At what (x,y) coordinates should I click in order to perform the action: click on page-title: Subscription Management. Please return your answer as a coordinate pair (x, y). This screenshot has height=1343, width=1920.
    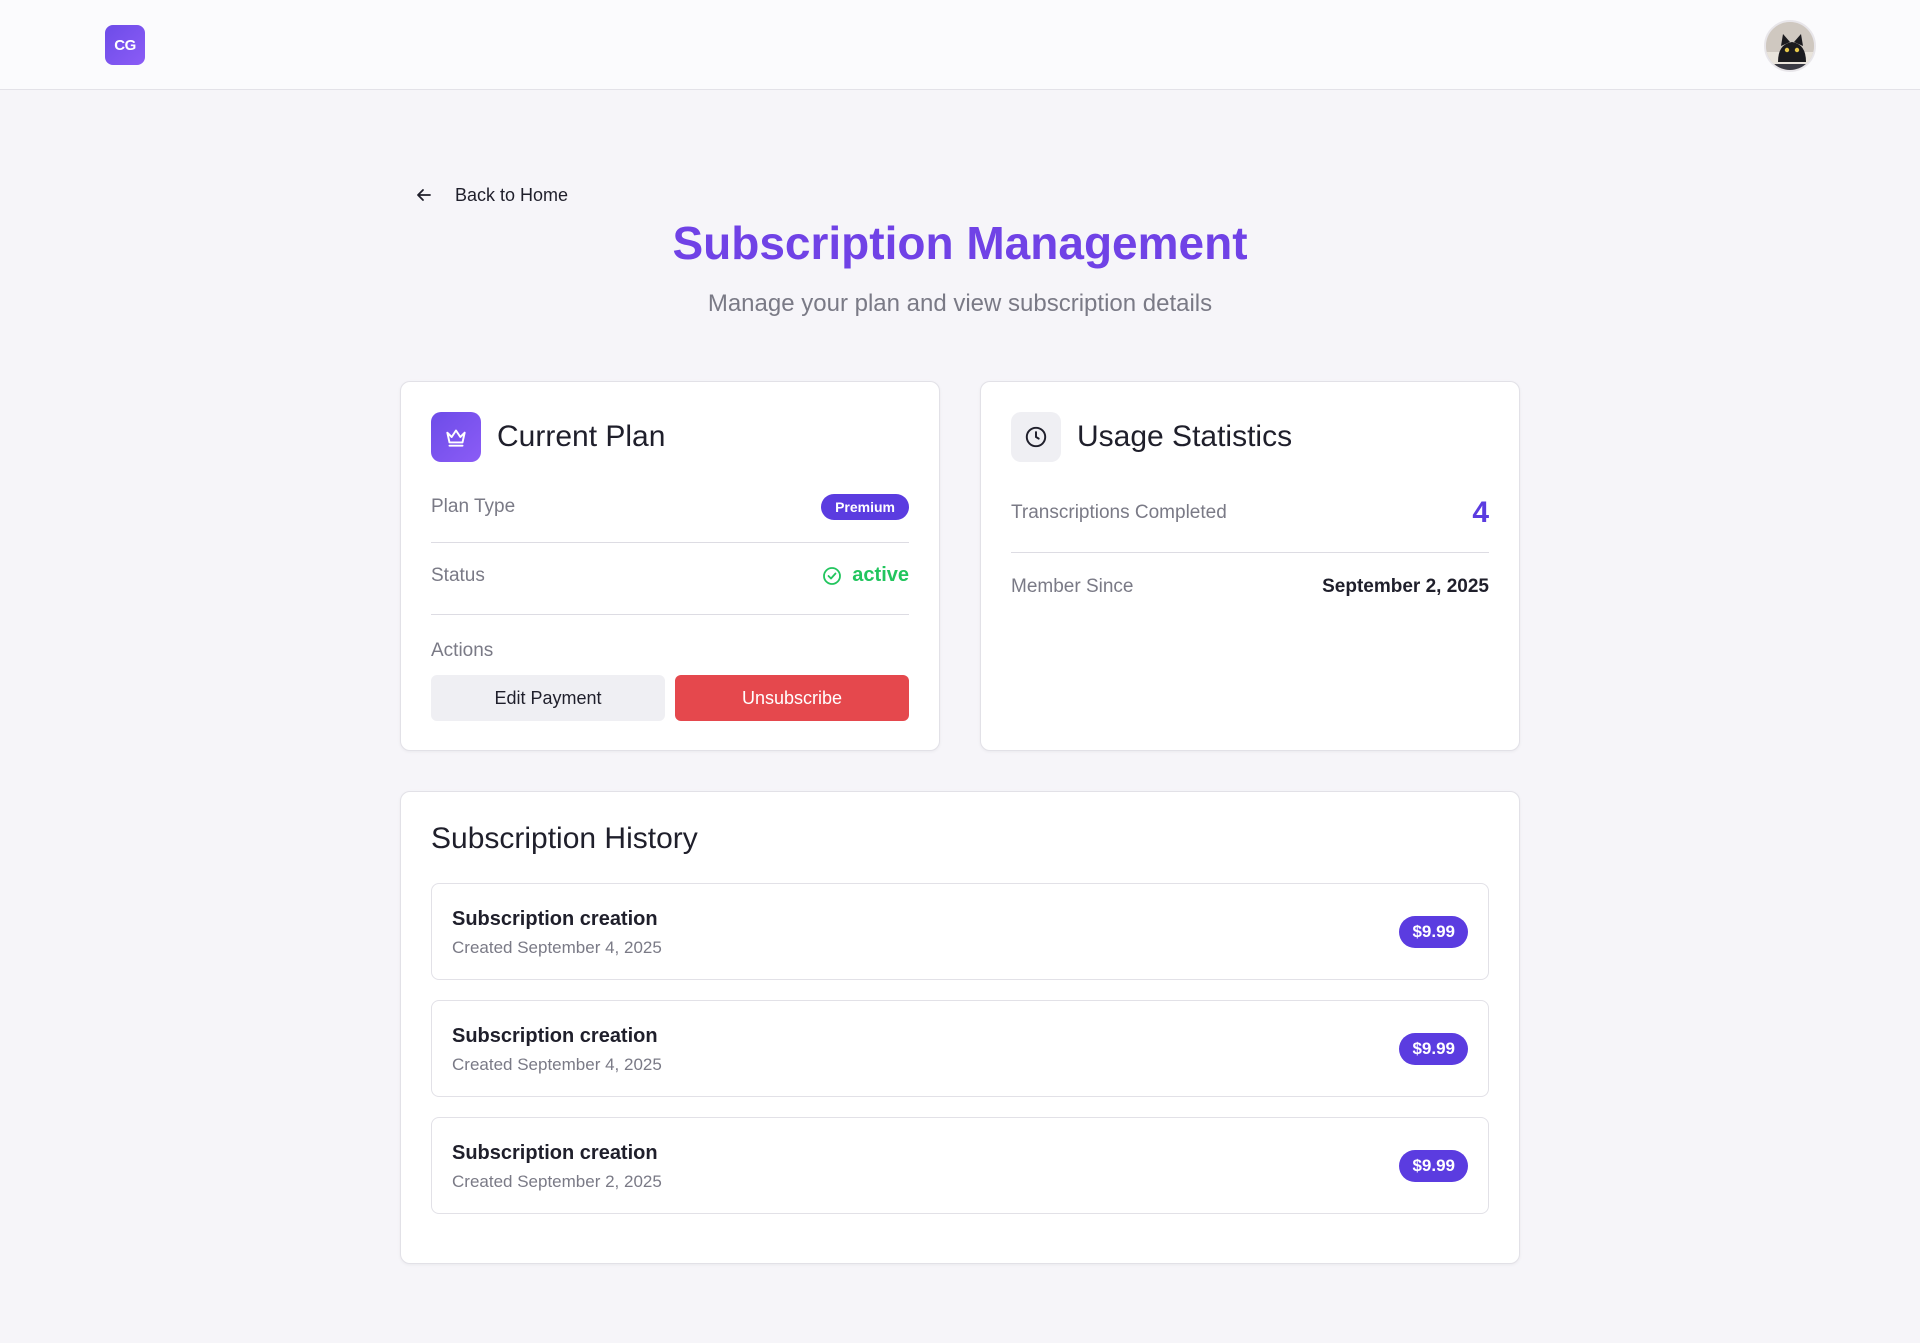
    Looking at the image, I should click on (960, 243).